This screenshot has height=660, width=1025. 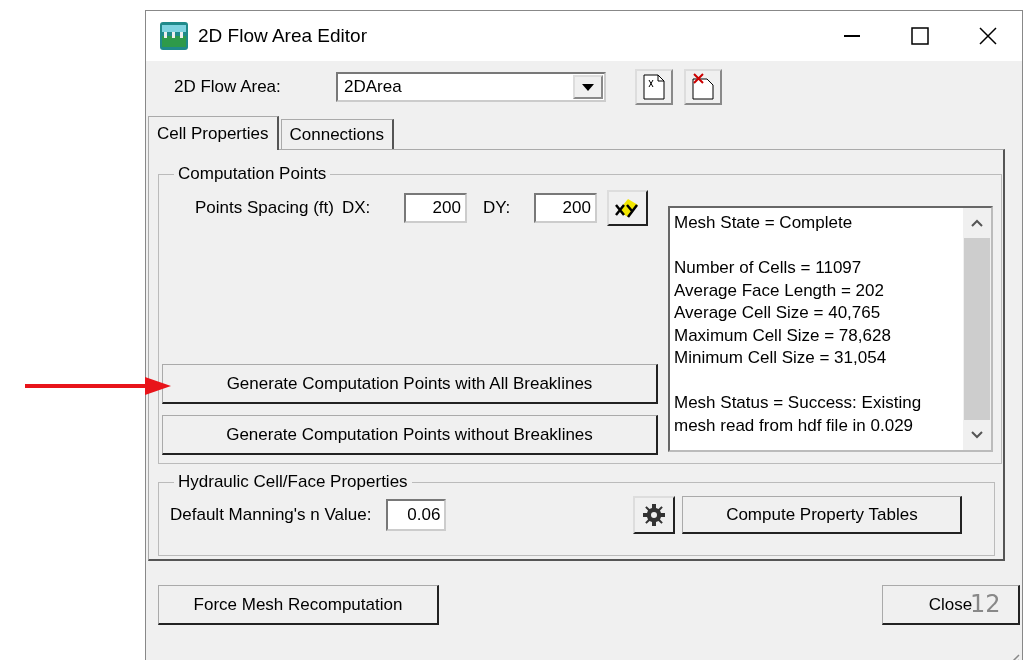 What do you see at coordinates (778, 313) in the screenshot?
I see `info-text: Average Cell Size = 40,765` at bounding box center [778, 313].